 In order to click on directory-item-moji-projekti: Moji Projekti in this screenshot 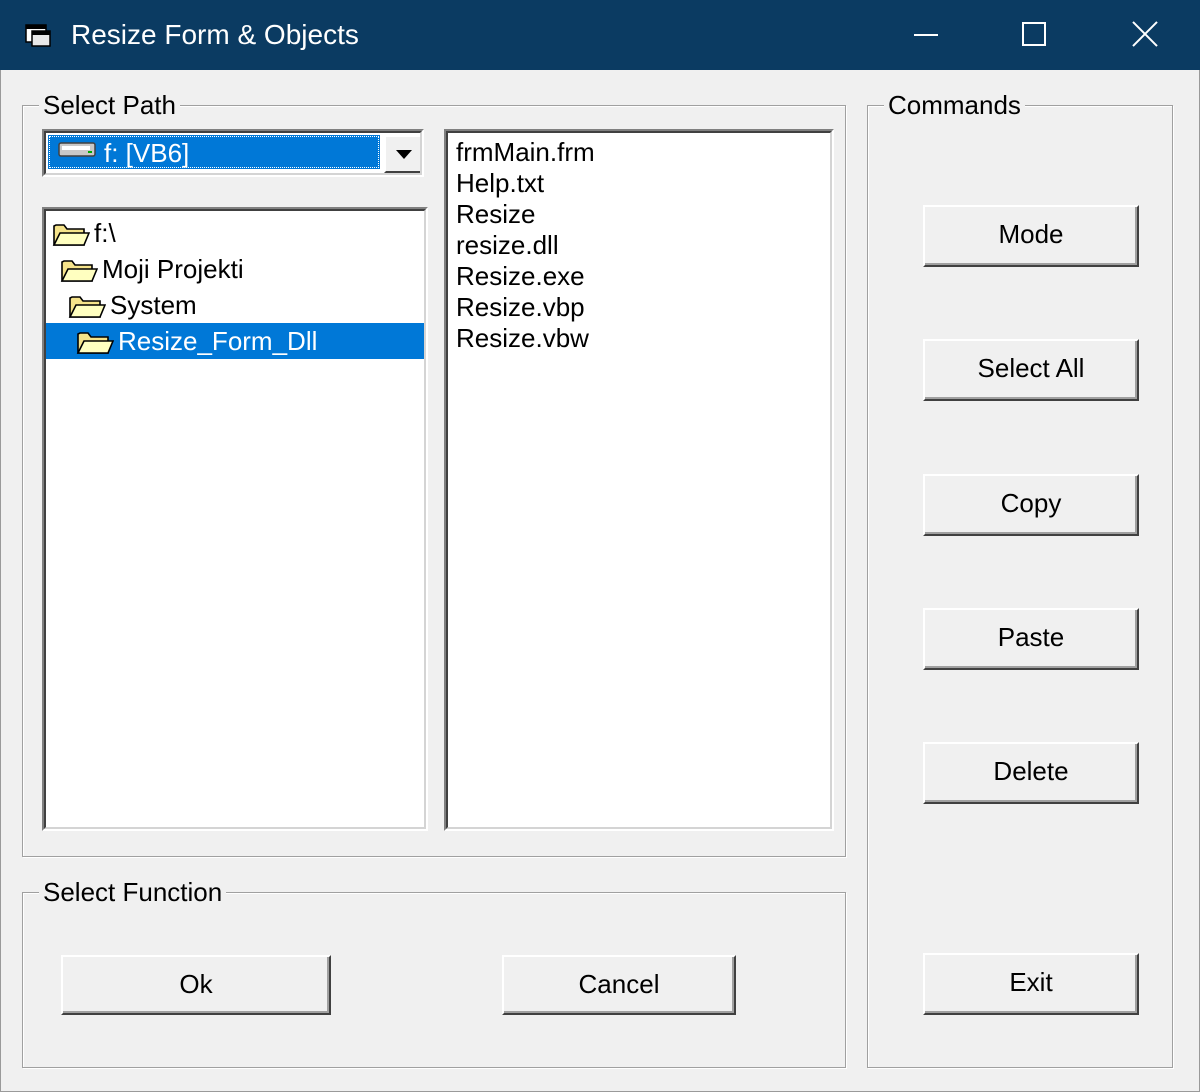, I will do `click(235, 269)`.